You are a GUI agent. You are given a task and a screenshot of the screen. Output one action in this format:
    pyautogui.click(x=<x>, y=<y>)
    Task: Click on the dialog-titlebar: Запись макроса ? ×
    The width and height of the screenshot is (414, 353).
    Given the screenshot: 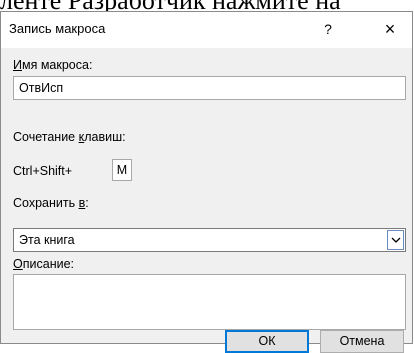 What is the action you would take?
    pyautogui.click(x=206, y=30)
    